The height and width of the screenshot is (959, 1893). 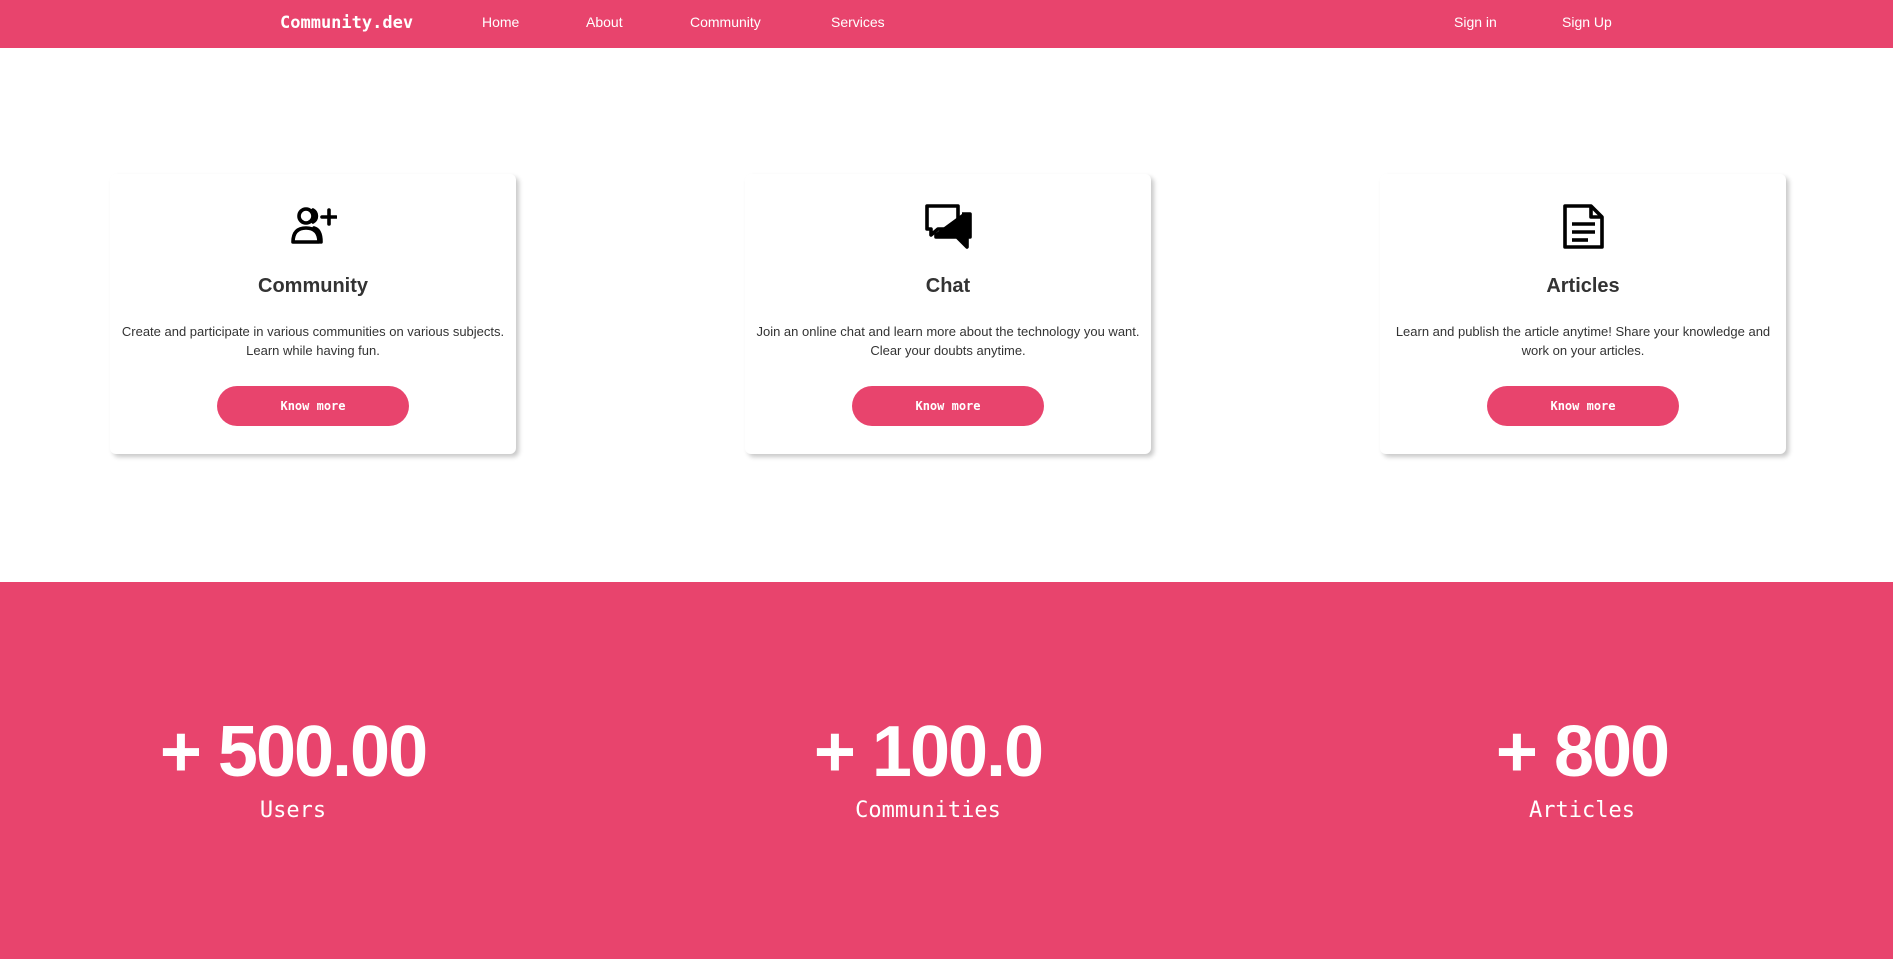 I want to click on stat-communities: + 100.0 Communities, so click(x=928, y=769).